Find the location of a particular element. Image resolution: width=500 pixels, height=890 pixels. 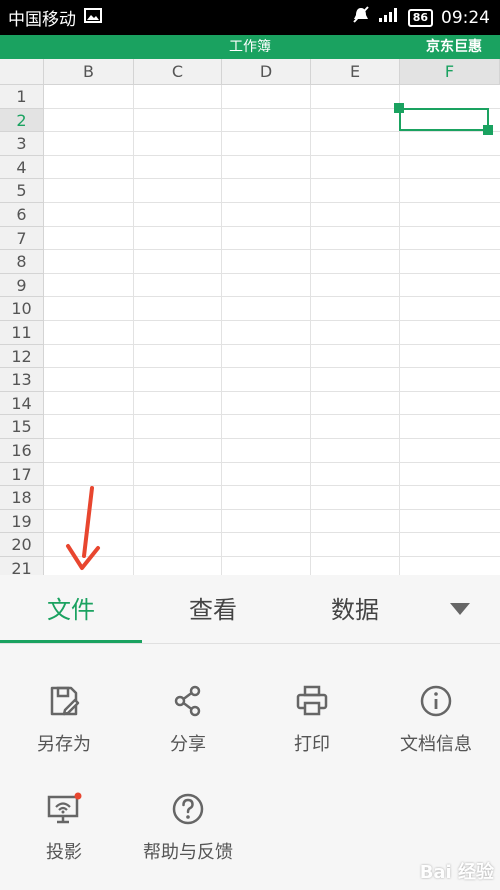

clock: 09:24 is located at coordinates (465, 17).